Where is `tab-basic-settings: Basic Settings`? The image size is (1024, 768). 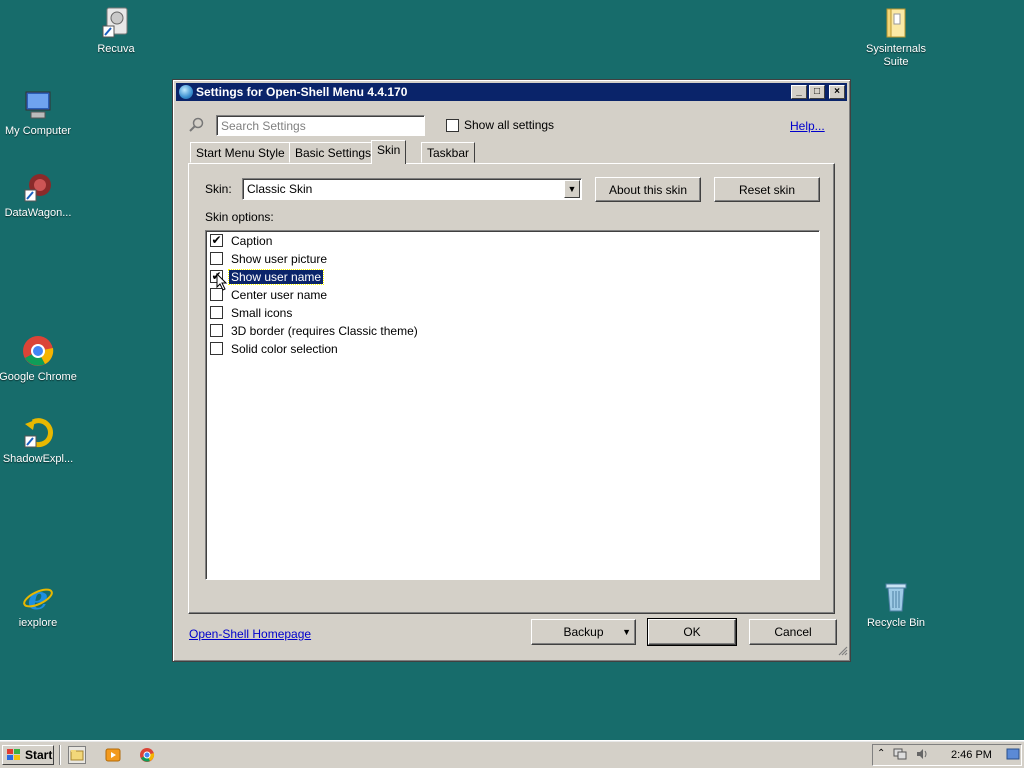
tab-basic-settings: Basic Settings is located at coordinates (333, 152).